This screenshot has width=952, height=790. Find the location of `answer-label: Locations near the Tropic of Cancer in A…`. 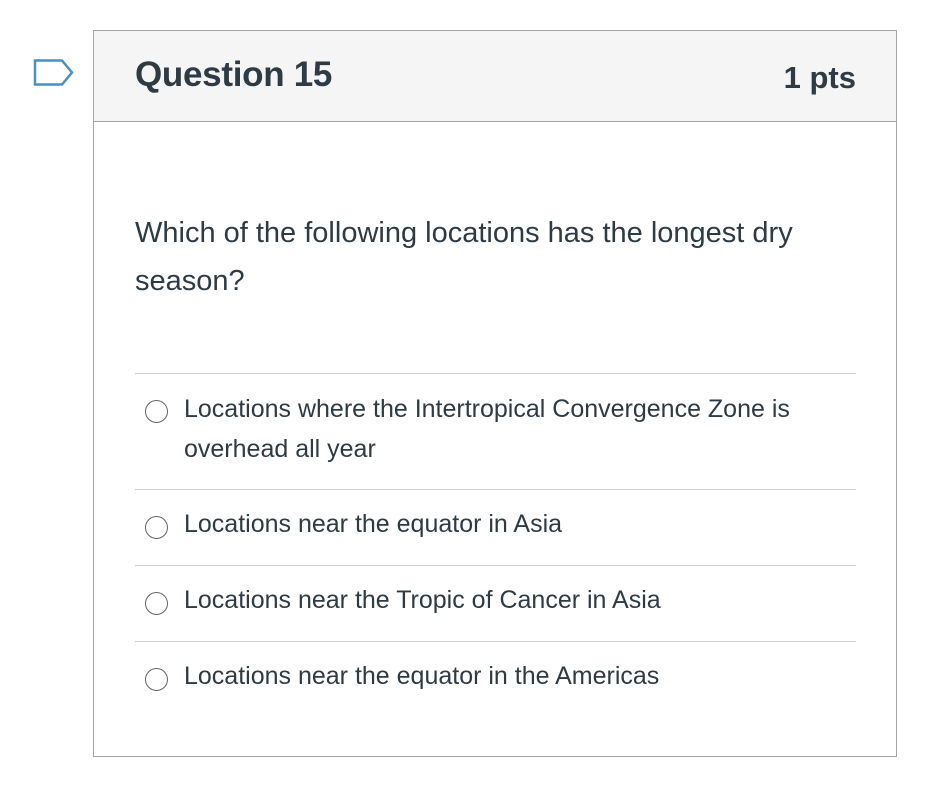

answer-label: Locations near the Tropic of Cancer in A… is located at coordinates (422, 600).